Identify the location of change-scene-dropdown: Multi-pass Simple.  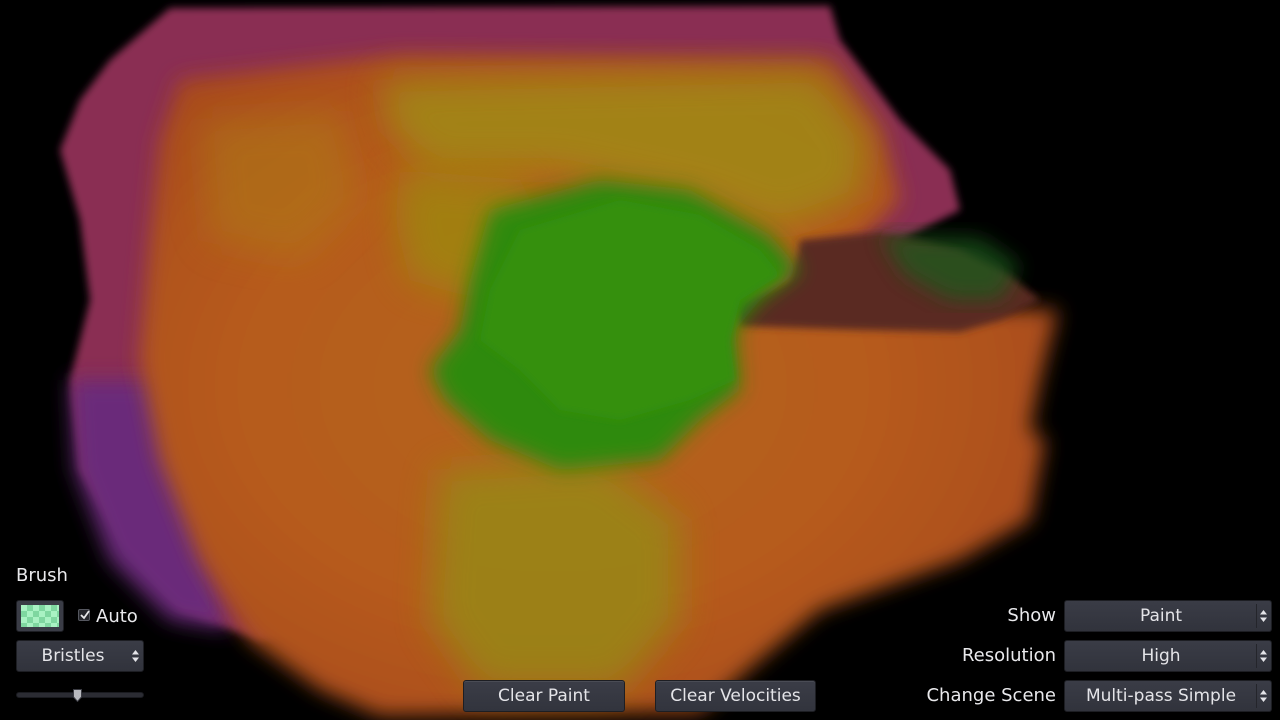
(1168, 696).